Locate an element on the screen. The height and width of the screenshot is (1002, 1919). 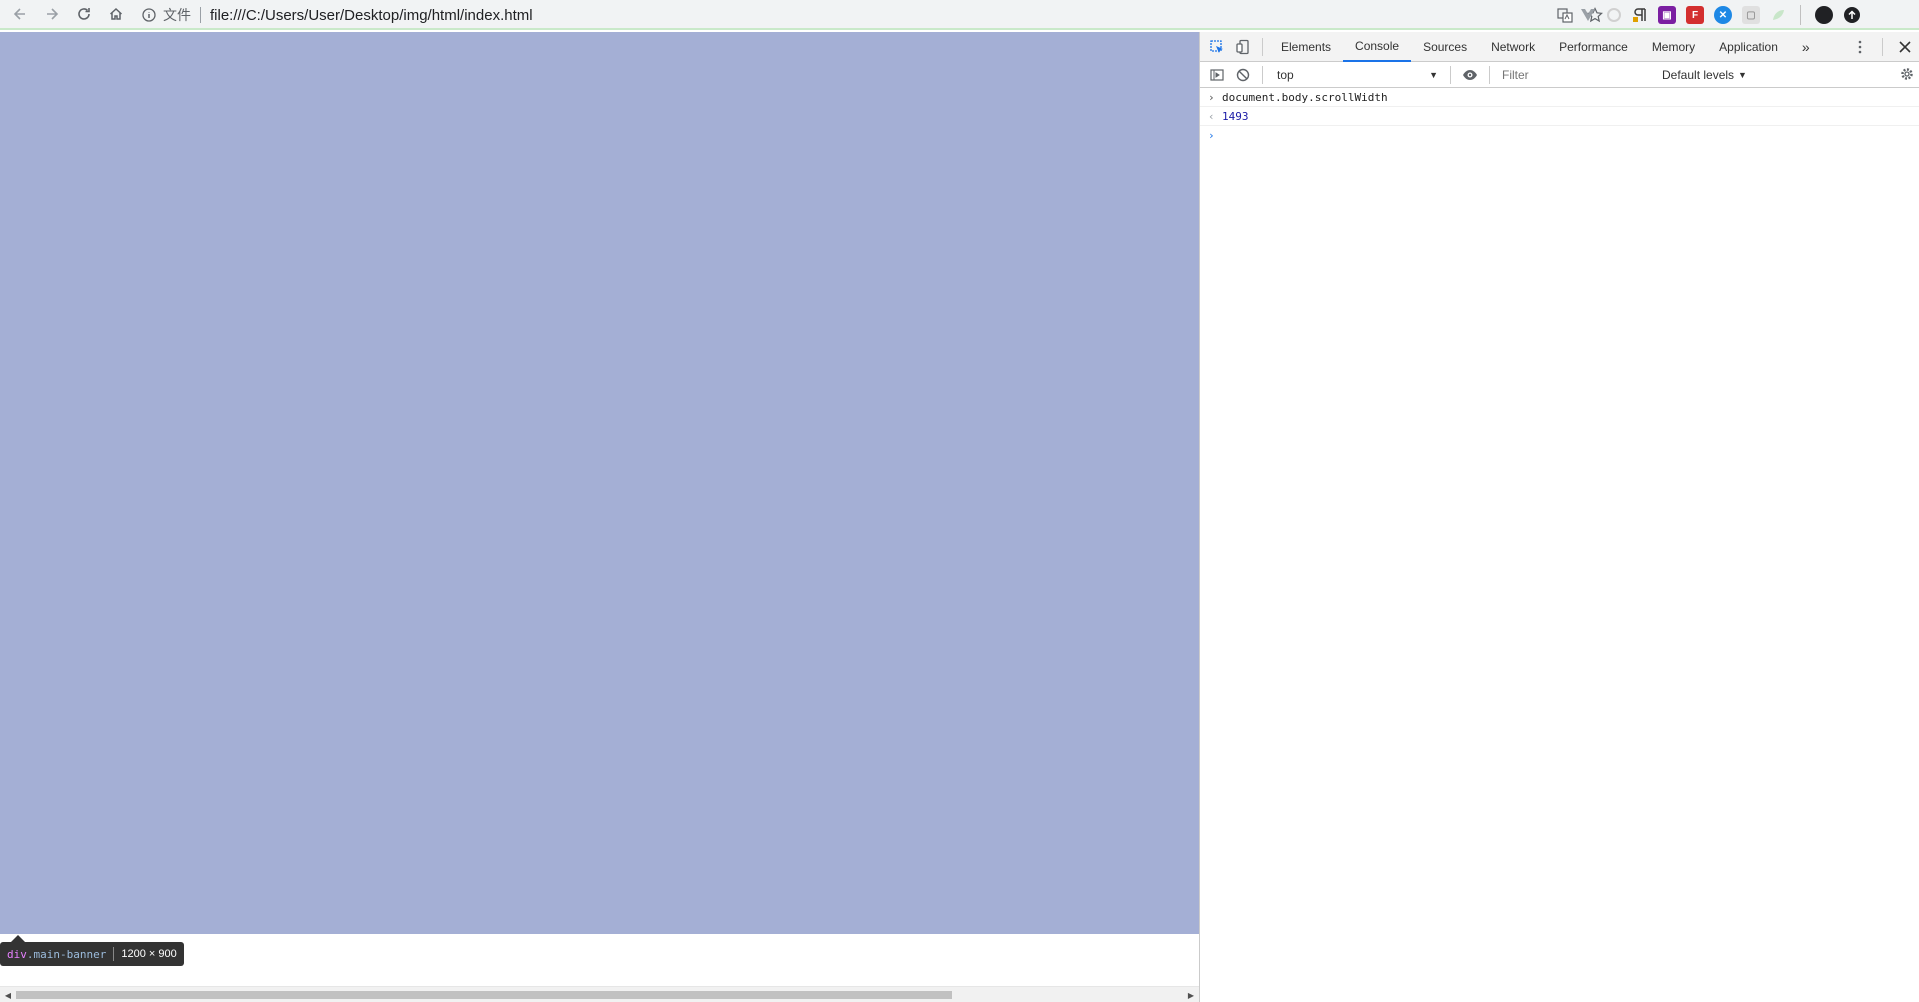
tab-elements: Elements is located at coordinates (1306, 47).